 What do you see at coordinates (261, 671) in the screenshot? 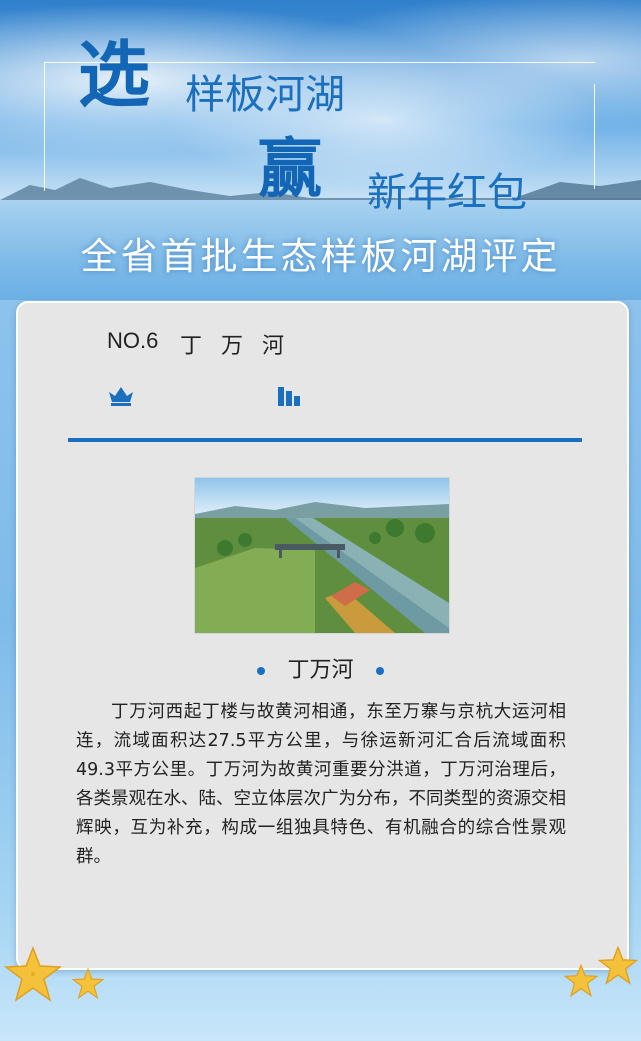
I see `bullet-dot-left` at bounding box center [261, 671].